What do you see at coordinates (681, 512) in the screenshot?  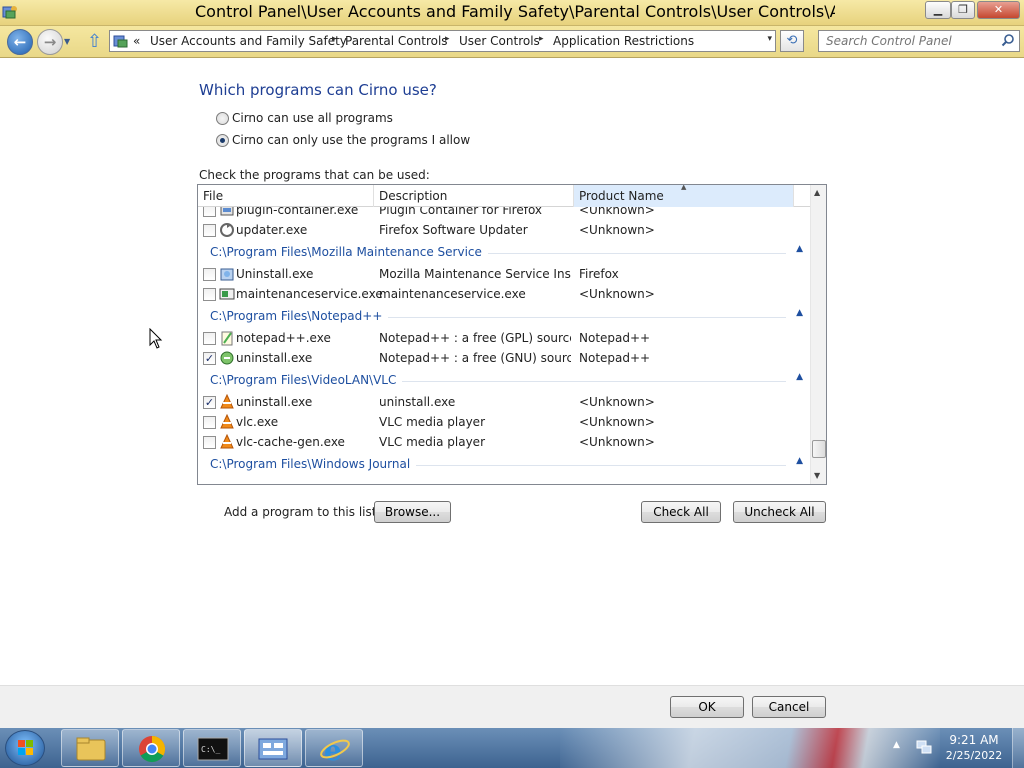 I see `check-all-button: Check All` at bounding box center [681, 512].